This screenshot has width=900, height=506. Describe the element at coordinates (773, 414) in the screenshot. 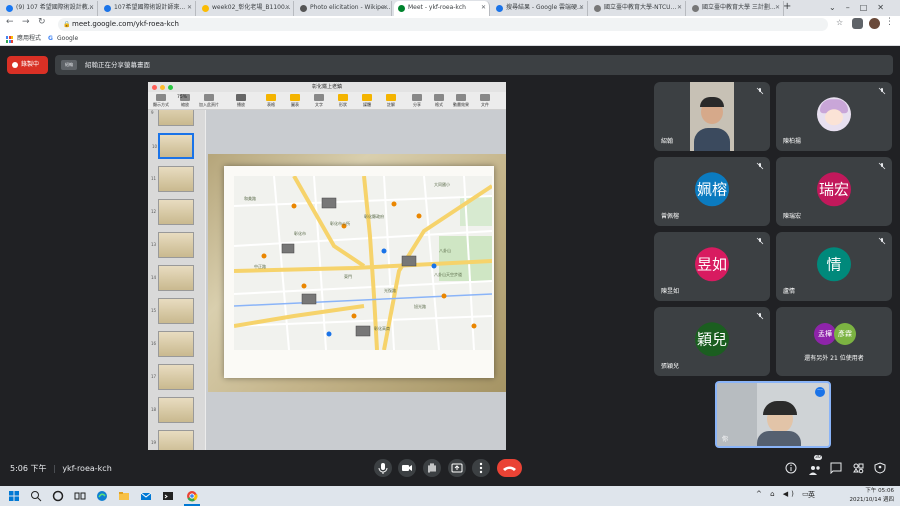

I see `self-view-tile: ··· 你` at that location.